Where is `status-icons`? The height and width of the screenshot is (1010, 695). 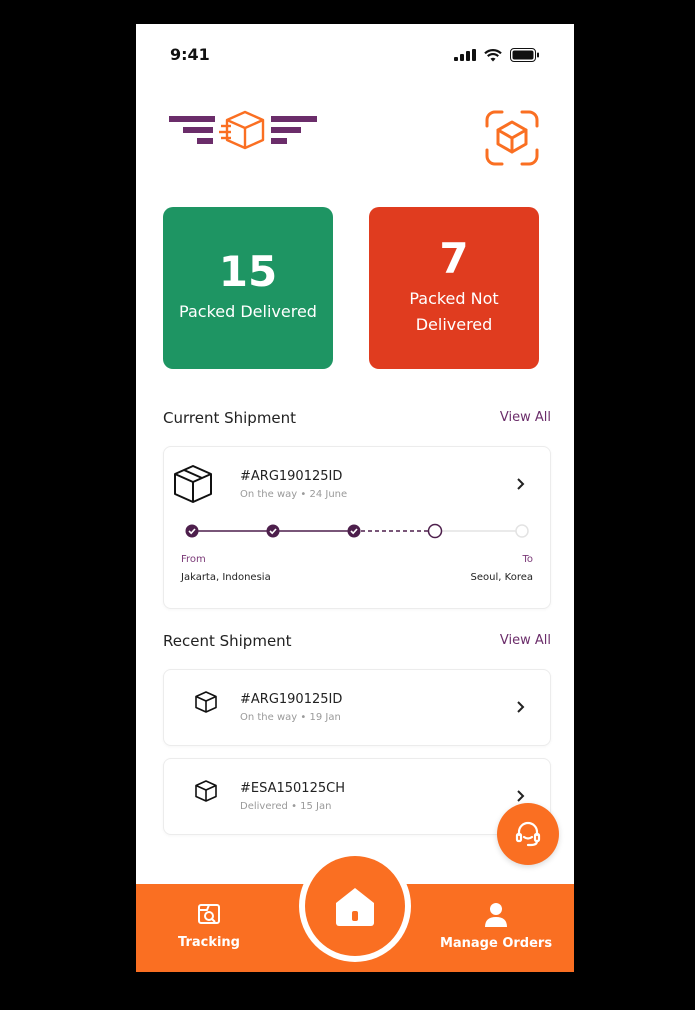 status-icons is located at coordinates (497, 55).